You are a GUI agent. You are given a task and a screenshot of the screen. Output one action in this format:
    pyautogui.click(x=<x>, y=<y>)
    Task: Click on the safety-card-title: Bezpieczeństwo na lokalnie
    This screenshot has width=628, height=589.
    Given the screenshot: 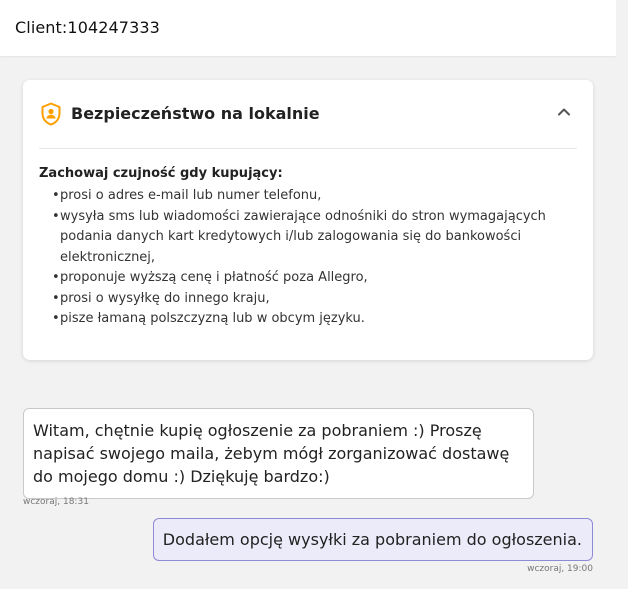 What is the action you would take?
    pyautogui.click(x=195, y=113)
    